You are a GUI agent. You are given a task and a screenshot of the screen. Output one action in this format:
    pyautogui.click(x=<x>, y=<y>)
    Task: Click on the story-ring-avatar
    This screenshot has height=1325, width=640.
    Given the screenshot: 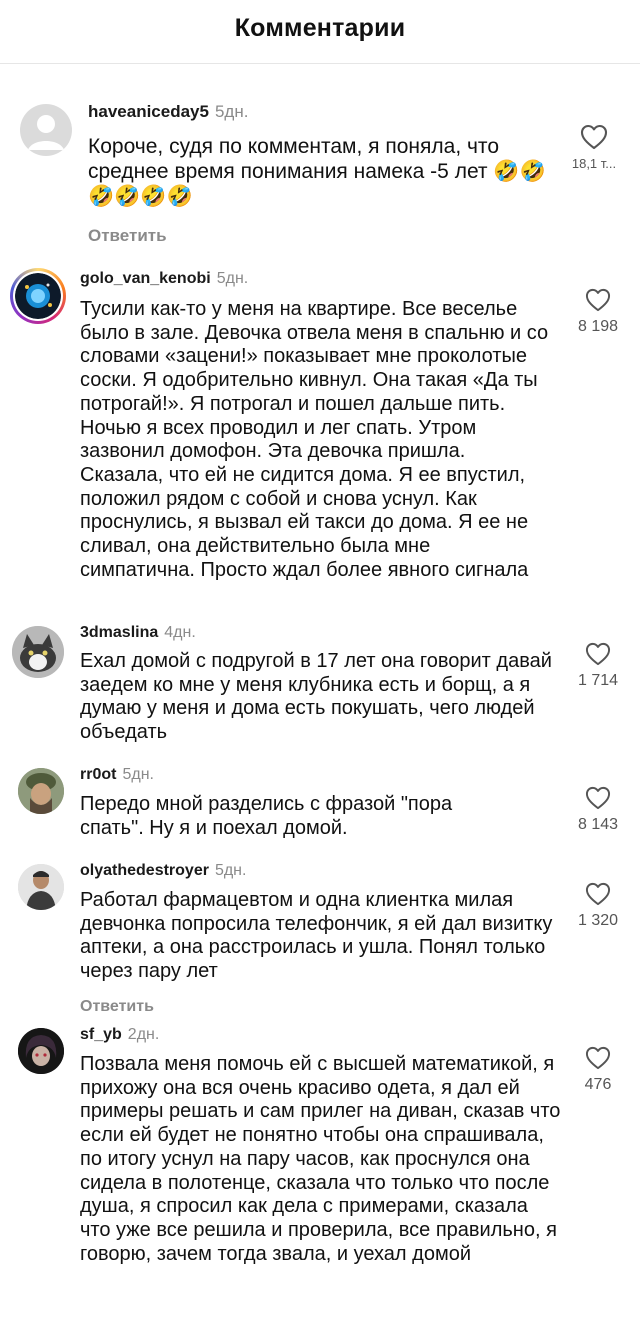 What is the action you would take?
    pyautogui.click(x=38, y=296)
    